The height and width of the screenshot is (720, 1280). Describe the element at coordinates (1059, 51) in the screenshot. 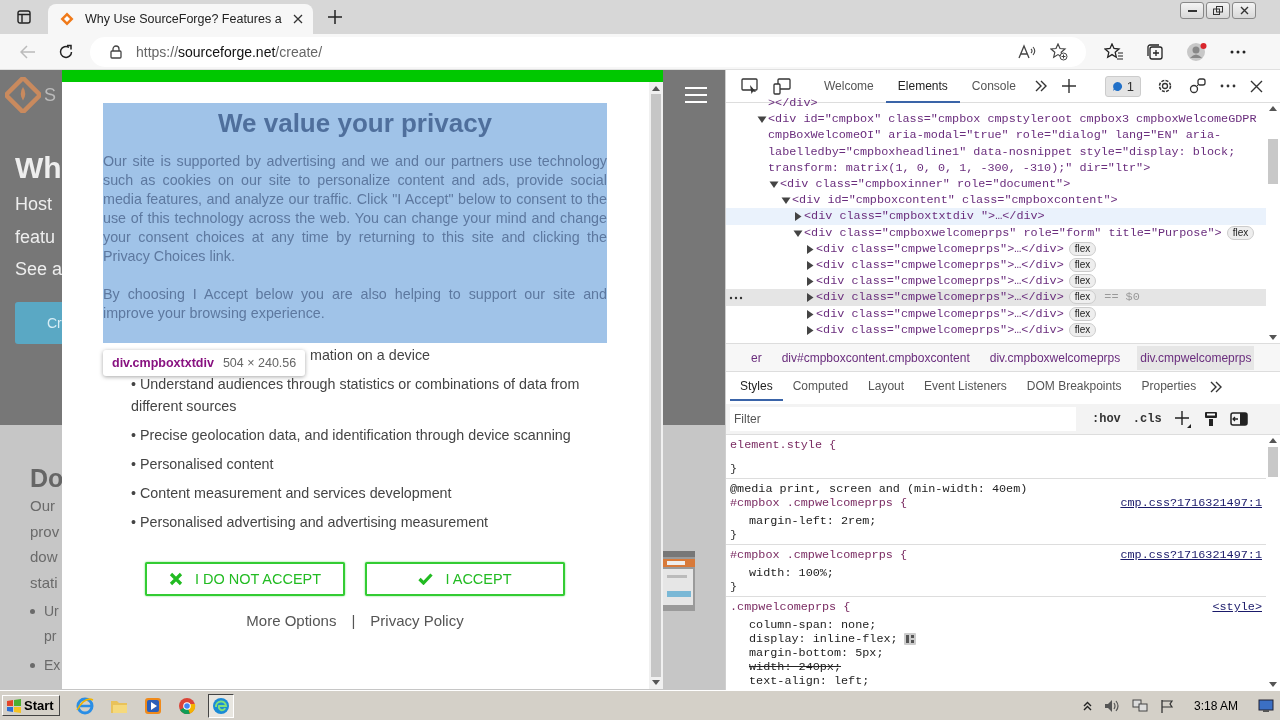

I see `add-favorite-icon` at that location.